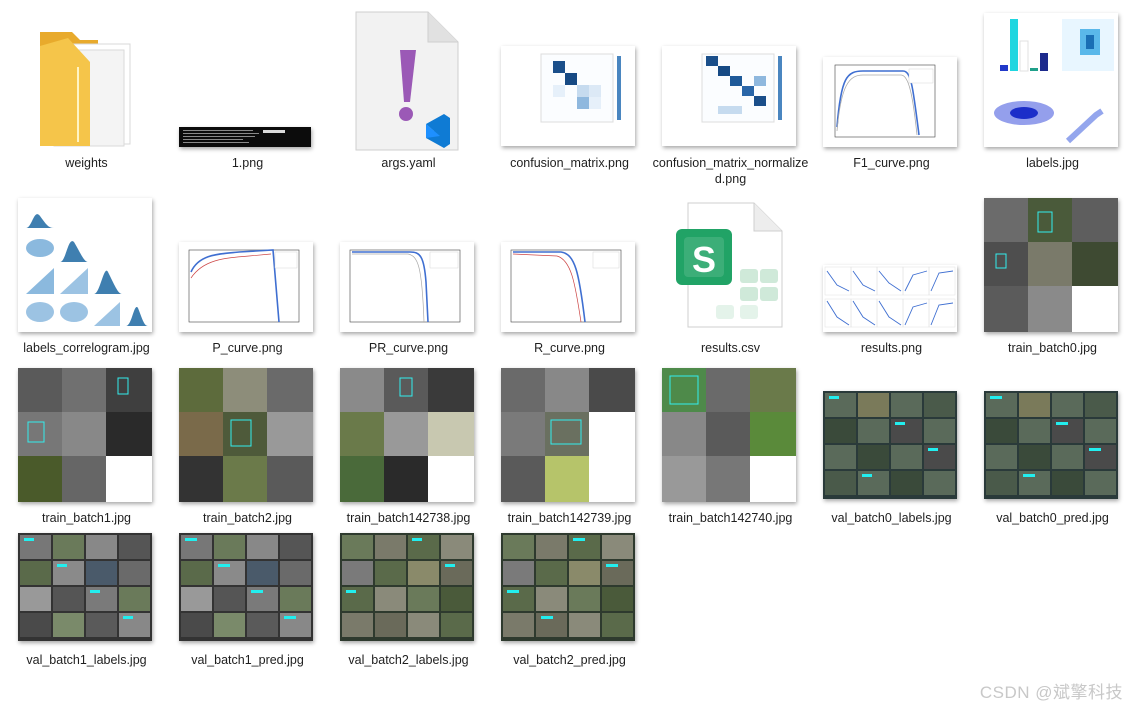 This screenshot has width=1129, height=711. What do you see at coordinates (1052, 163) in the screenshot?
I see `file-name: labels.jpg` at bounding box center [1052, 163].